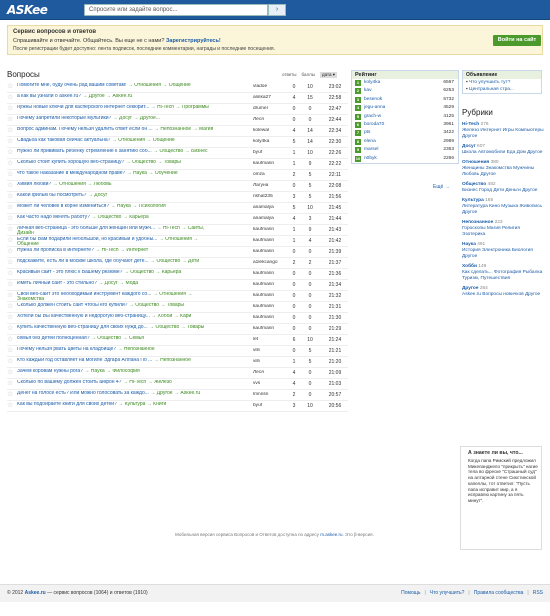  What do you see at coordinates (307, 75) in the screenshot?
I see `sort-points: баллы` at bounding box center [307, 75].